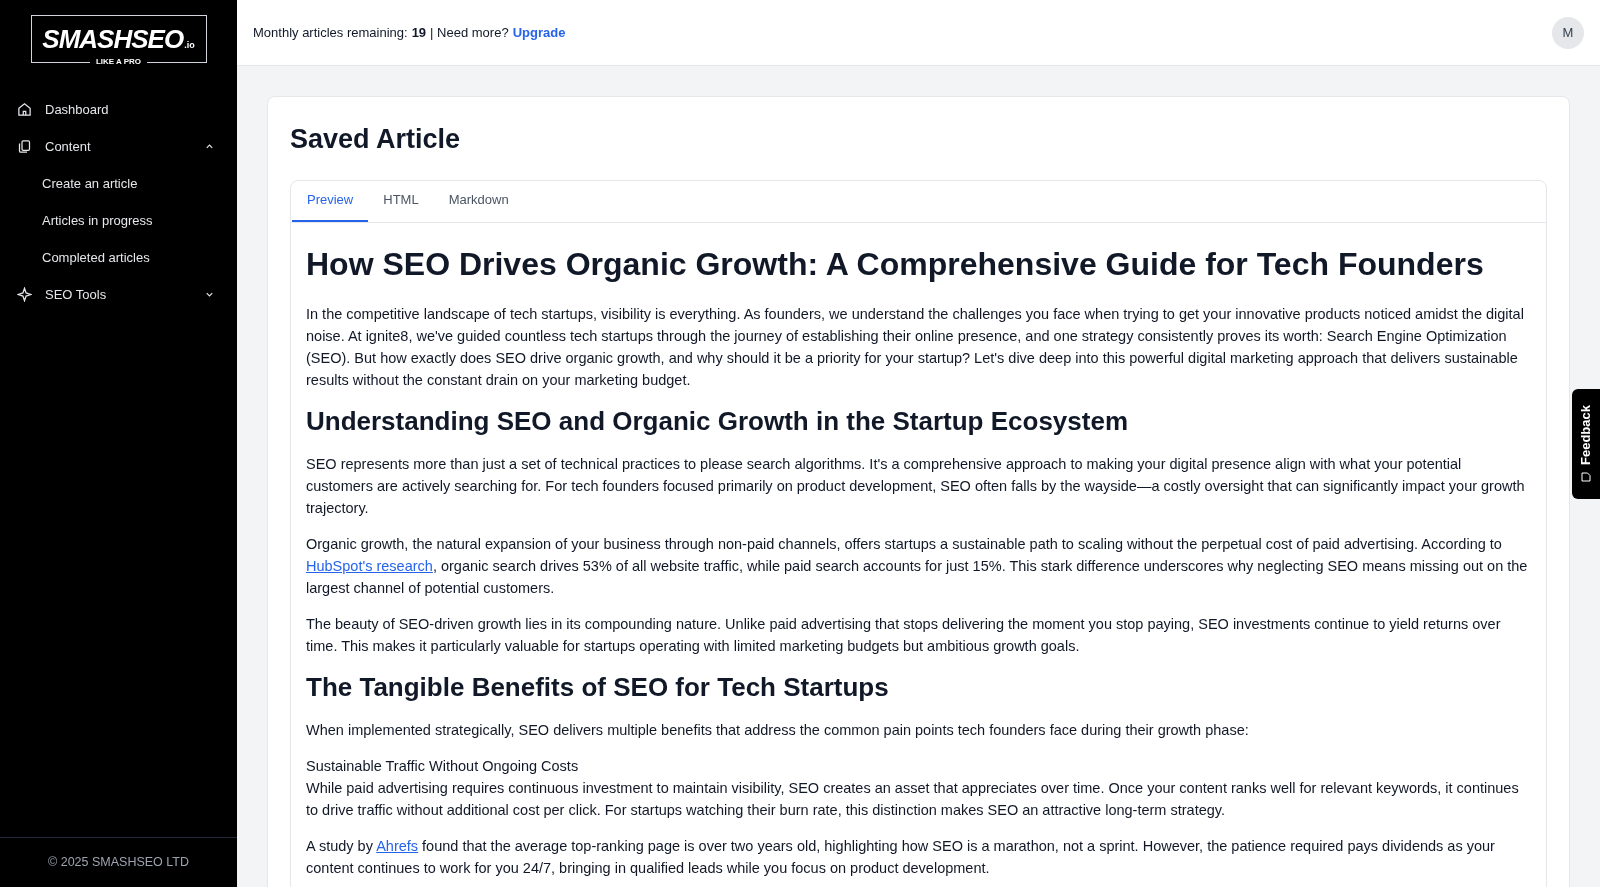 The width and height of the screenshot is (1600, 887). Describe the element at coordinates (397, 845) in the screenshot. I see `inline-link: Ahrefs` at that location.